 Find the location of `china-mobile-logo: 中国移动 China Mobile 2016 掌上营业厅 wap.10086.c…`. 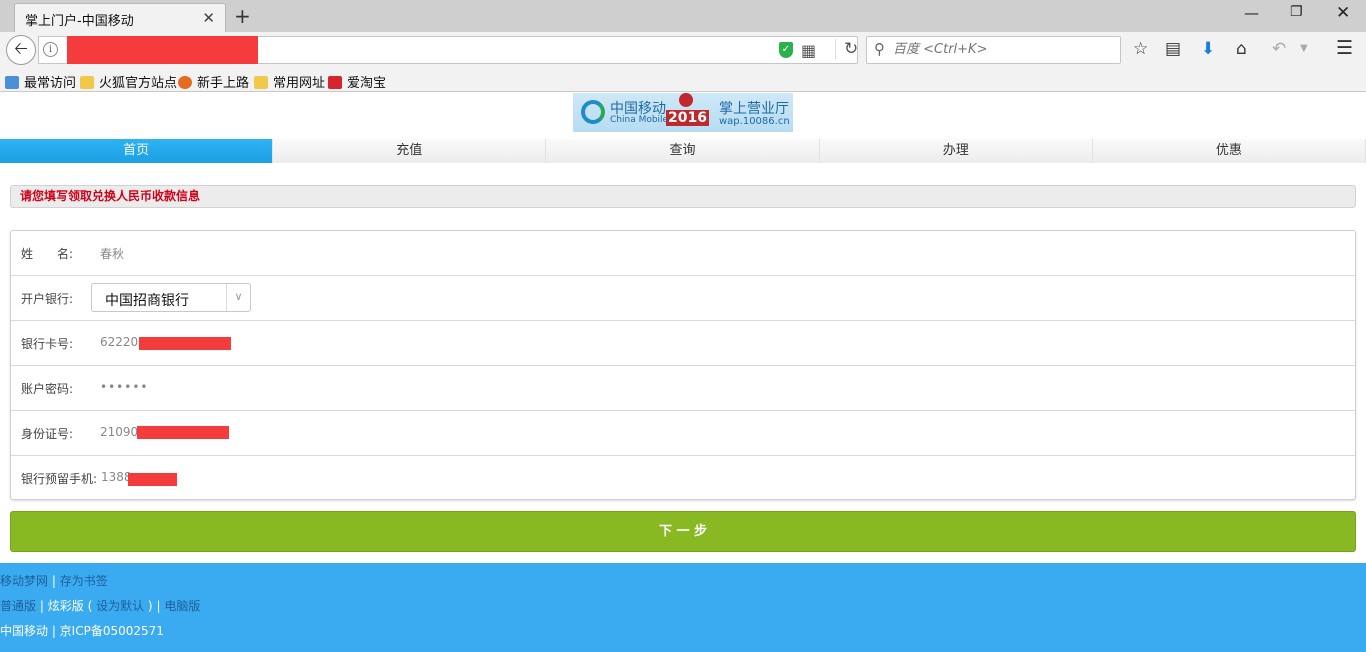

china-mobile-logo: 中国移动 China Mobile 2016 掌上营业厅 wap.10086.c… is located at coordinates (683, 112).